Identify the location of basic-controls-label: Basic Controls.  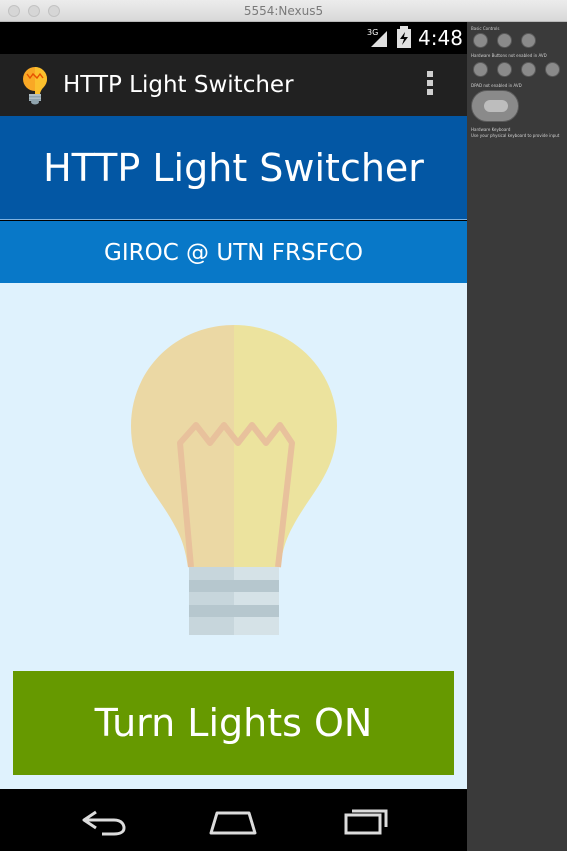
(485, 28).